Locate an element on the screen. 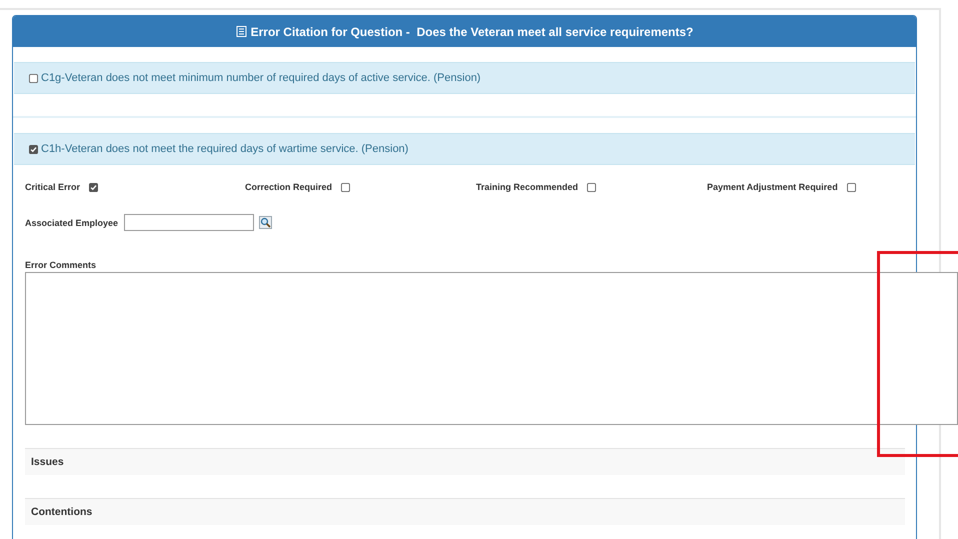  list-icon is located at coordinates (241, 31).